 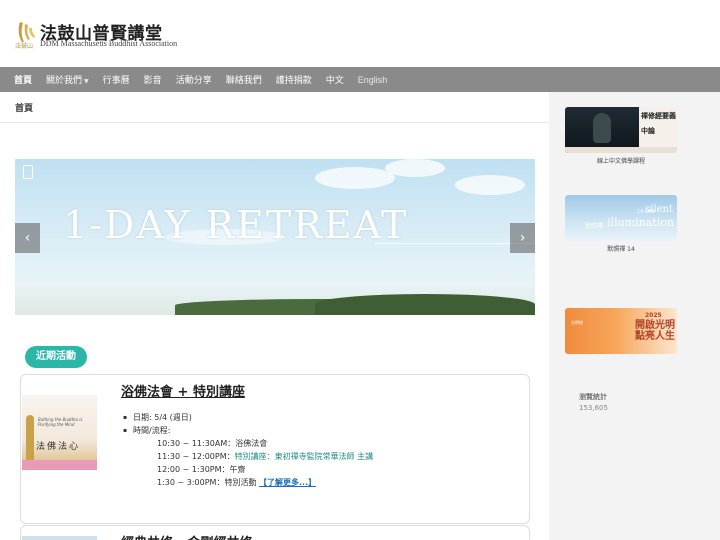 I want to click on learn-more-link: 【了解更多...】, so click(x=287, y=482).